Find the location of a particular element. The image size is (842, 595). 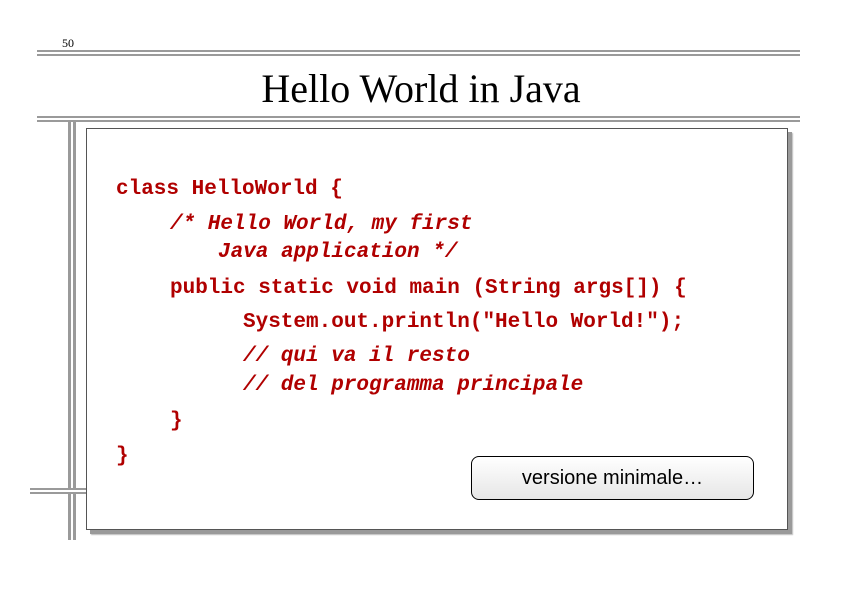

title-underline-rule is located at coordinates (418, 119).